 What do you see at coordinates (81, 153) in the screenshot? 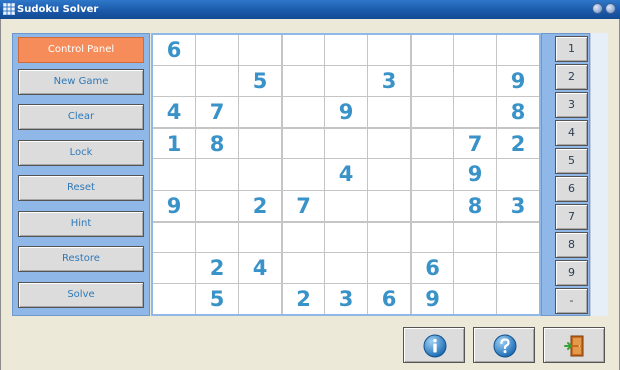
I see `lock-button: Lock` at bounding box center [81, 153].